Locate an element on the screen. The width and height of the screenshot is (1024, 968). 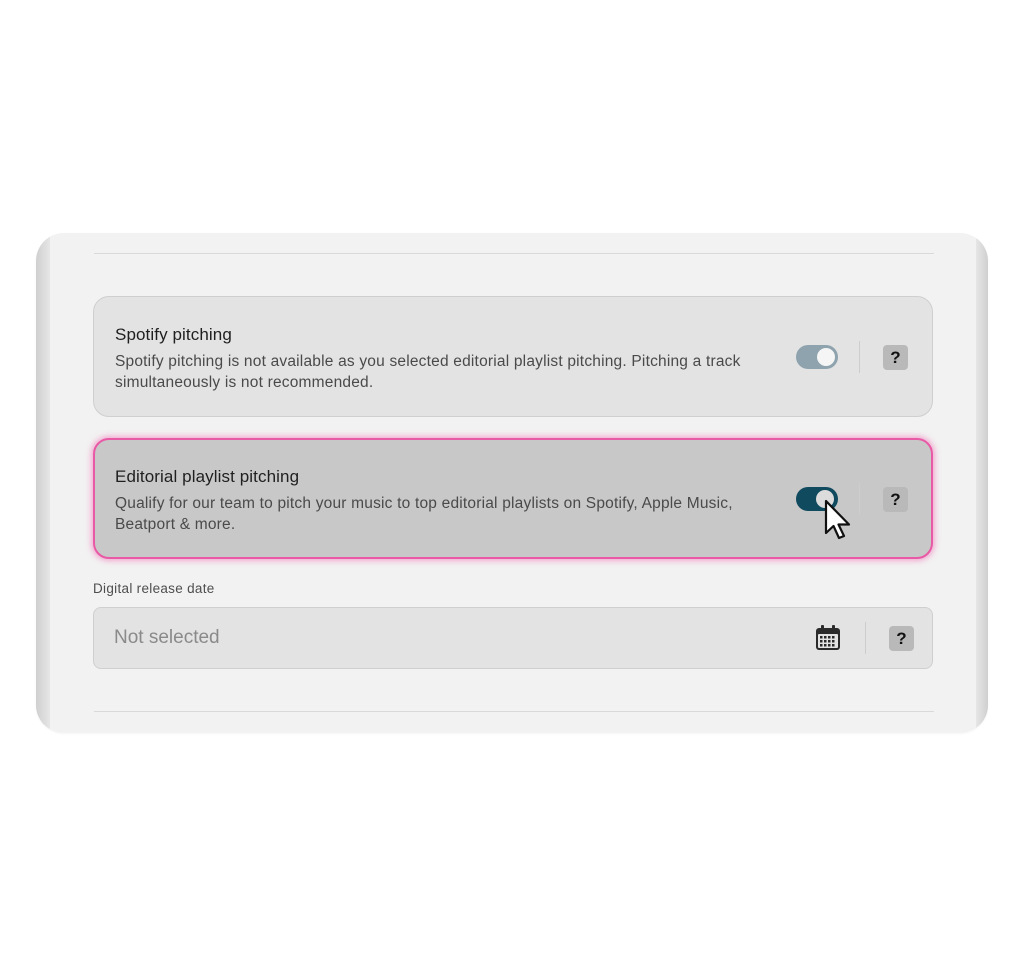
editorial-pitching-toggle is located at coordinates (817, 499).